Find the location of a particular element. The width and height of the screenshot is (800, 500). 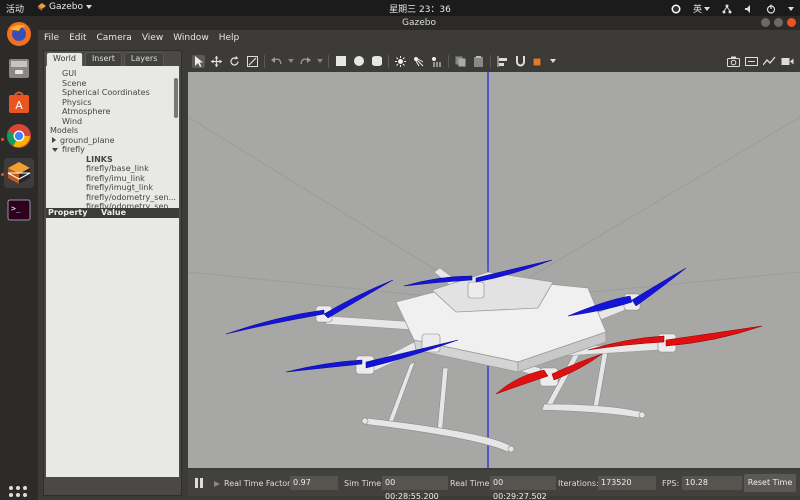

tree-item: LINKS is located at coordinates (112, 160).